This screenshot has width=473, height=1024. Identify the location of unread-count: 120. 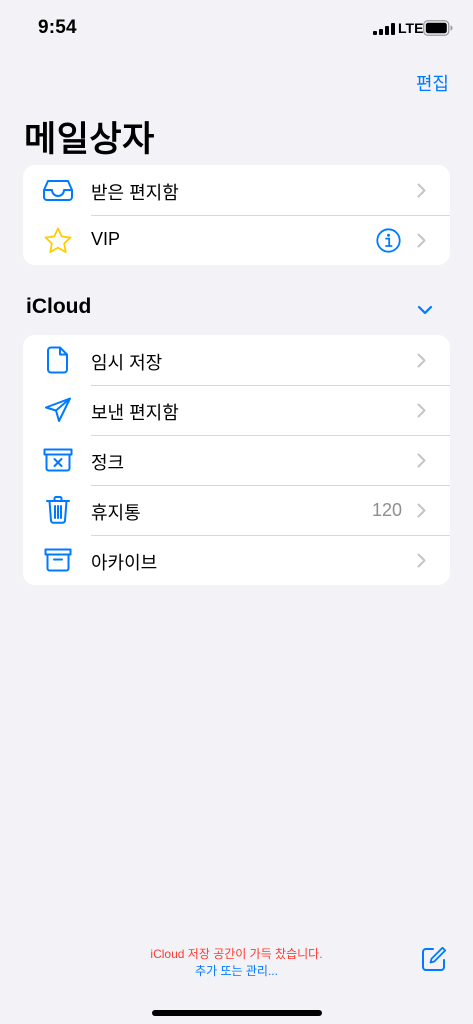
(386, 510).